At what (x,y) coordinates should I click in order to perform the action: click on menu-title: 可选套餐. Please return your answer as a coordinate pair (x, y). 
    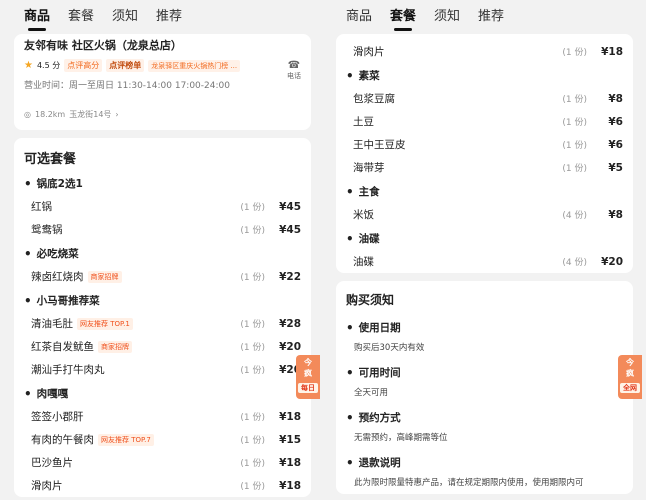
    Looking at the image, I should click on (50, 159).